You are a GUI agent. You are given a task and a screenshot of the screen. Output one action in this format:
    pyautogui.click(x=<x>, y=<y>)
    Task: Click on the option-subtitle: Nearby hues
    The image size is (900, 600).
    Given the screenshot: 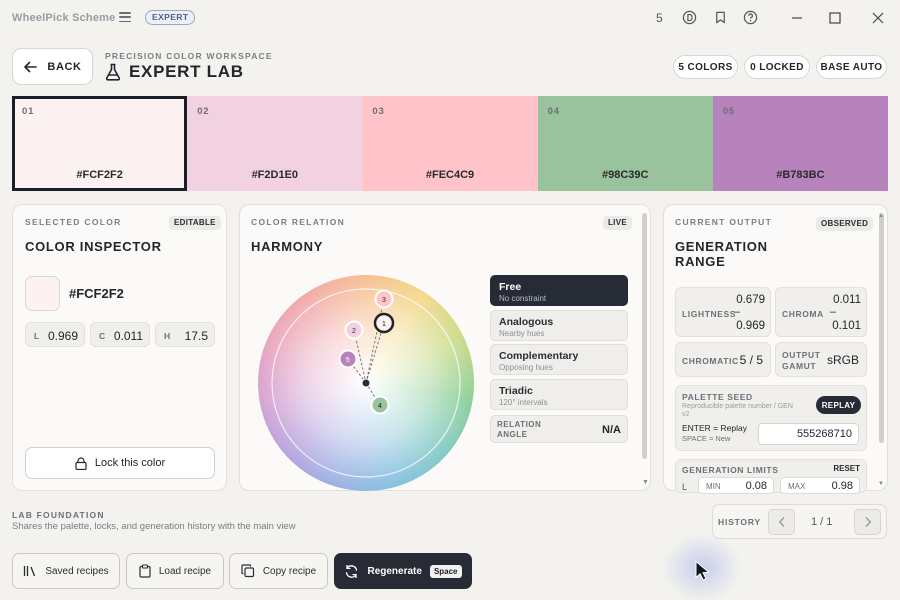 What is the action you would take?
    pyautogui.click(x=522, y=333)
    